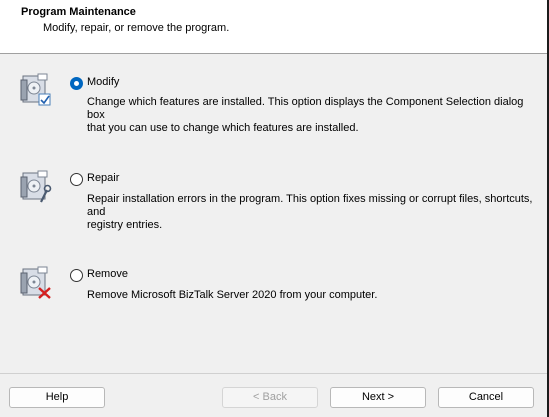 The image size is (549, 417). What do you see at coordinates (273, 373) in the screenshot?
I see `footer-divider` at bounding box center [273, 373].